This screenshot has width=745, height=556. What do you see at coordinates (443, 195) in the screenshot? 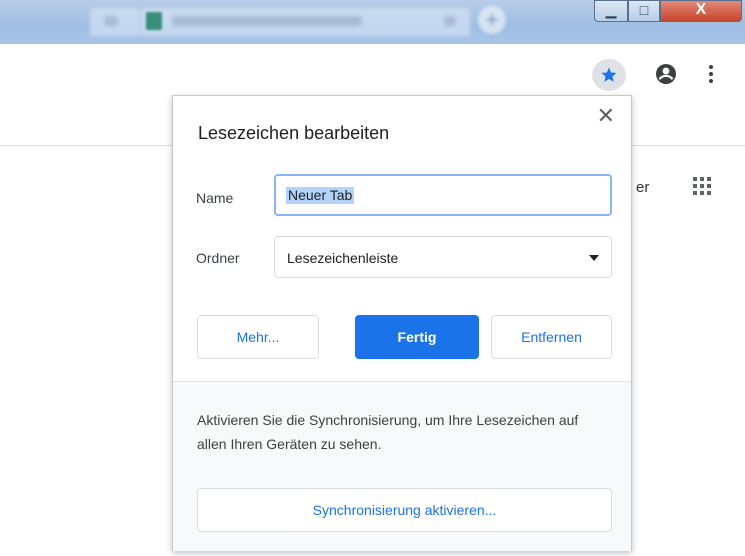
I see `name-field: Neuer Tab` at bounding box center [443, 195].